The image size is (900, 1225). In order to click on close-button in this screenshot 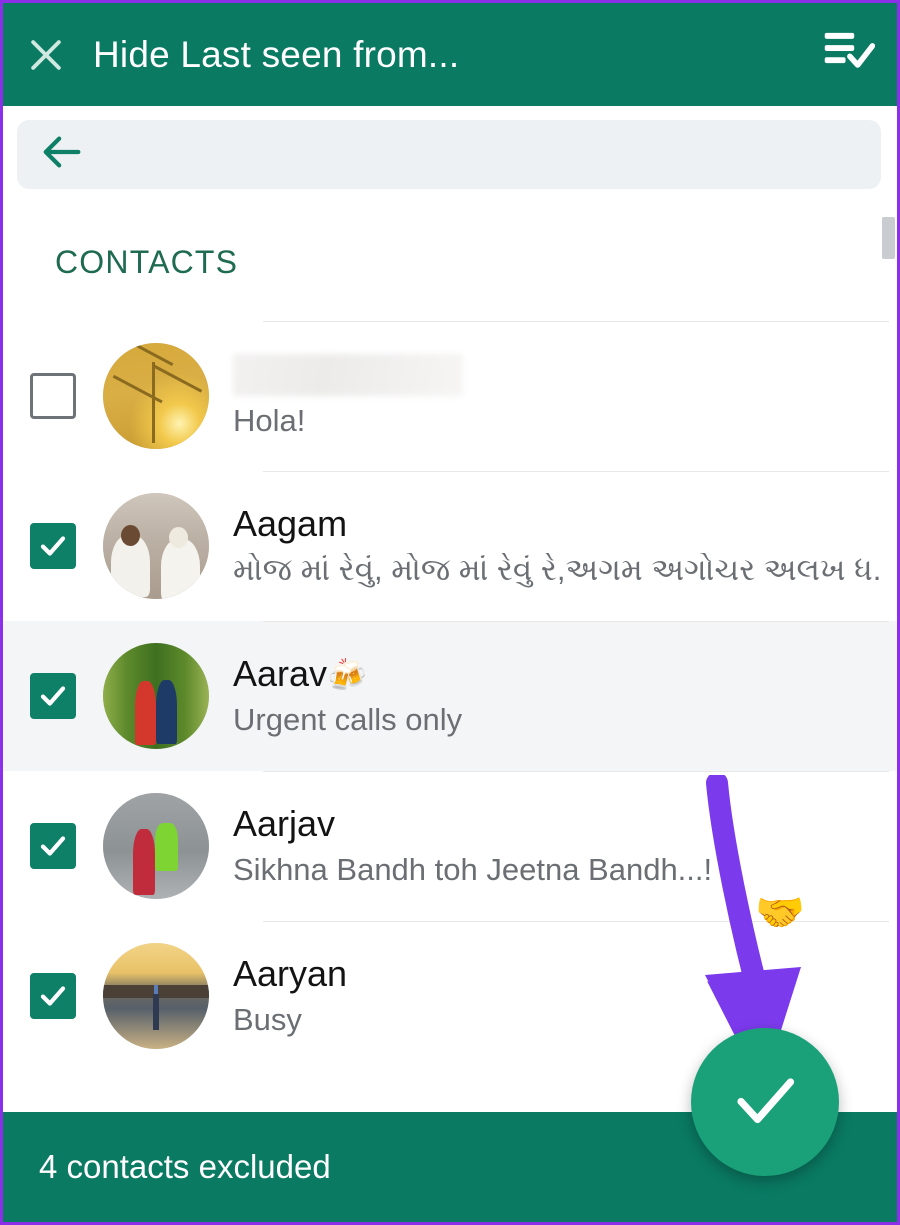, I will do `click(46, 54)`.